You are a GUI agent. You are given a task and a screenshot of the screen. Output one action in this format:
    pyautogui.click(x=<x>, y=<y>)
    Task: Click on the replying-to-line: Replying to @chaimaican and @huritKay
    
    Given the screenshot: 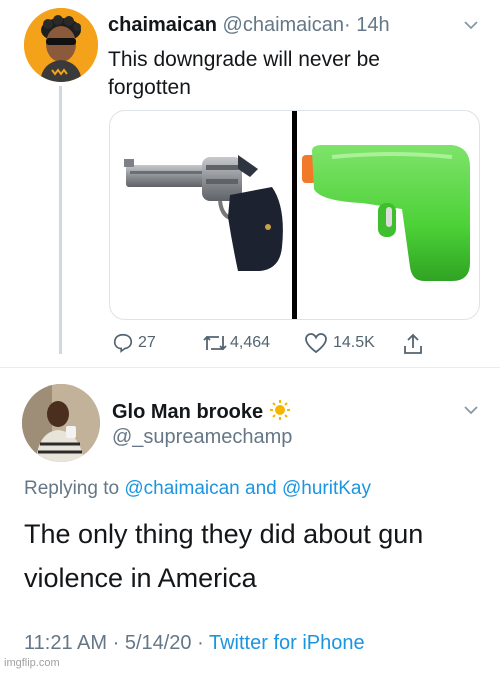 What is the action you would take?
    pyautogui.click(x=197, y=489)
    